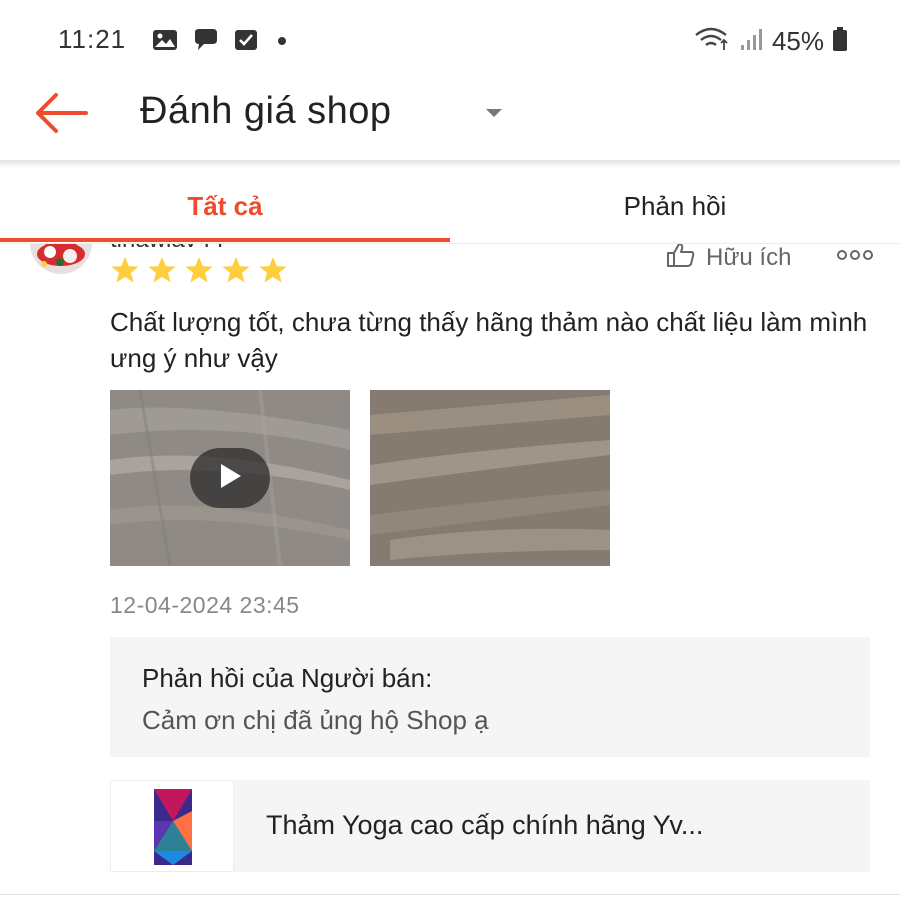 The width and height of the screenshot is (900, 900). I want to click on play-button, so click(230, 478).